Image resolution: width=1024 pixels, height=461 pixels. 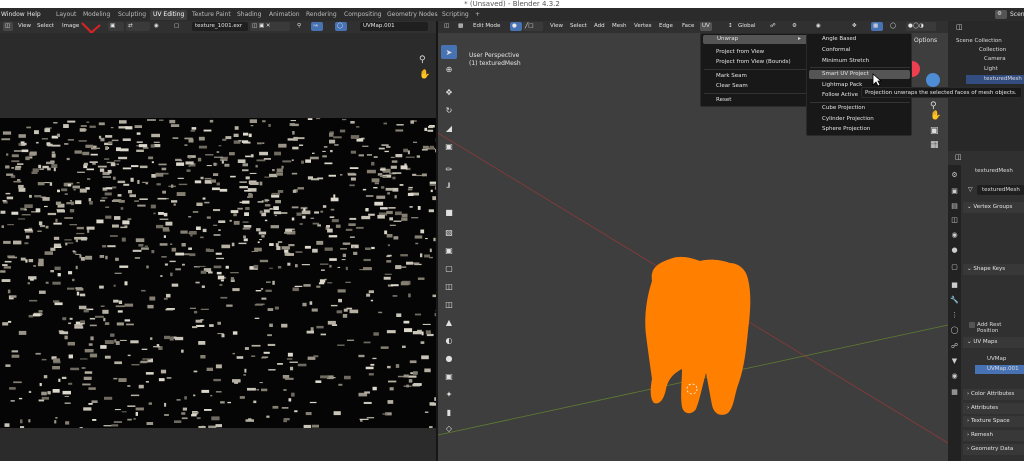 I want to click on tab-texture-paint: Texture Paint, so click(x=211, y=15).